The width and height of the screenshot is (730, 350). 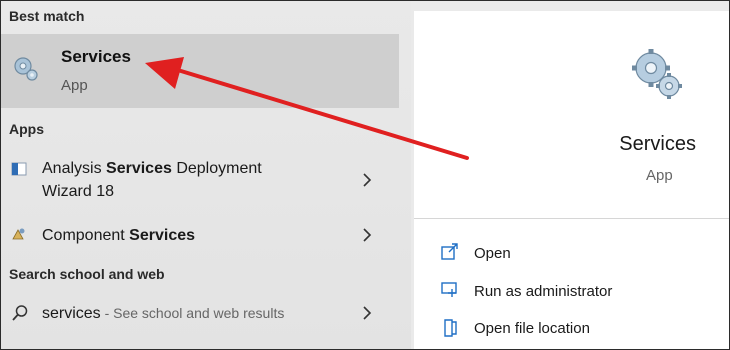 I want to click on section-apps: Apps, so click(x=26, y=129).